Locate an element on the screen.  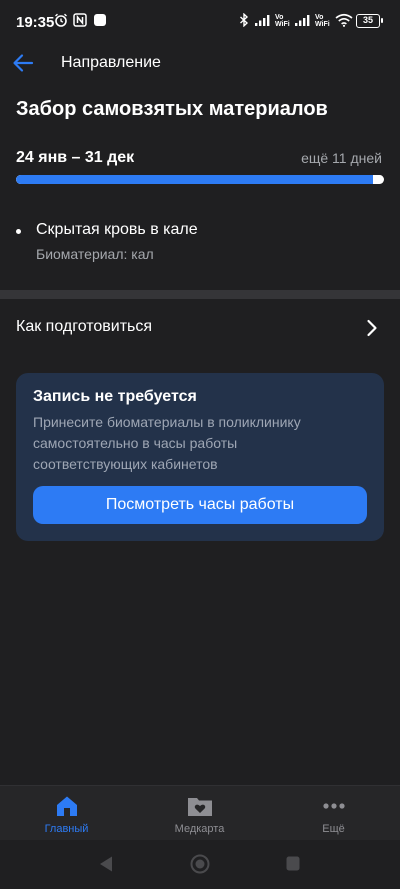
medcard-icon is located at coordinates (199, 807).